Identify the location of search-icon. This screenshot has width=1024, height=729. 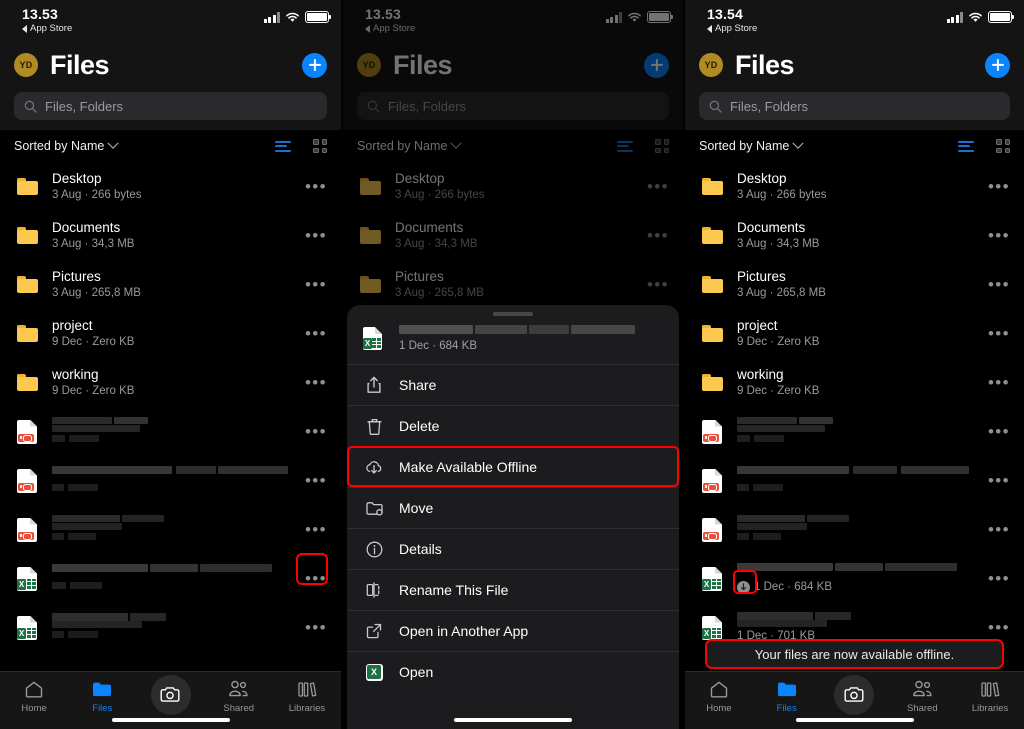
(30, 106).